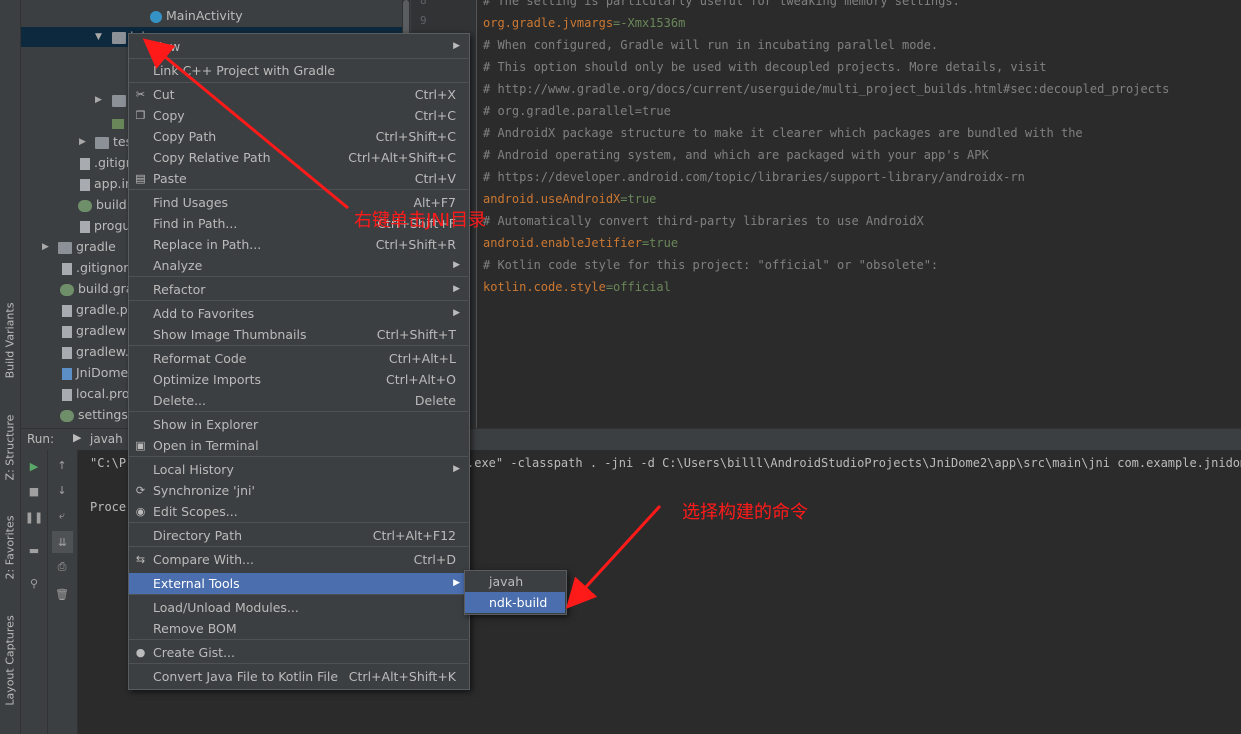 The width and height of the screenshot is (1241, 734). I want to click on tree-item: gradlew, so click(94, 330).